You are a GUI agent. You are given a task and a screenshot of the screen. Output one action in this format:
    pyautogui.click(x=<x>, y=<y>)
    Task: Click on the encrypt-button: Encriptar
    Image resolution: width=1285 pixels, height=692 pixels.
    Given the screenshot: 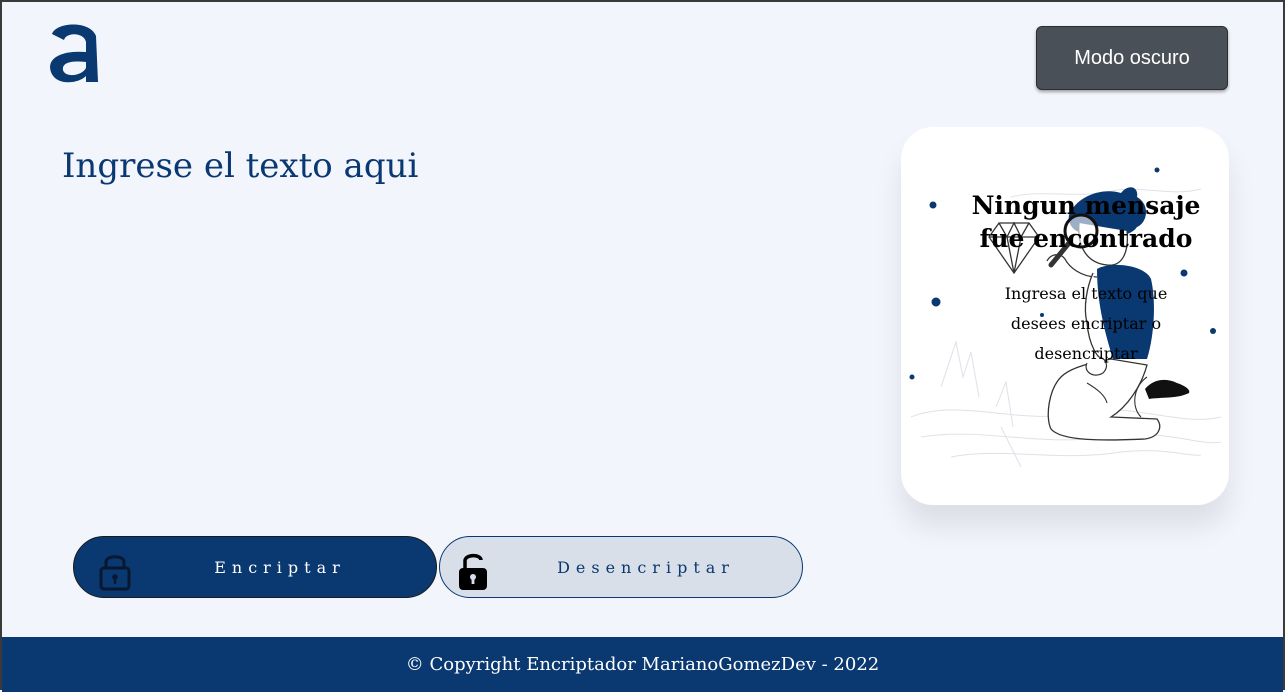 What is the action you would take?
    pyautogui.click(x=255, y=567)
    